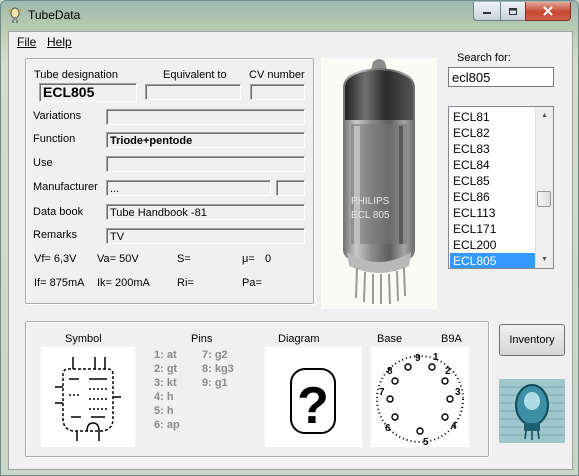  I want to click on base-pin-number: 1, so click(436, 357).